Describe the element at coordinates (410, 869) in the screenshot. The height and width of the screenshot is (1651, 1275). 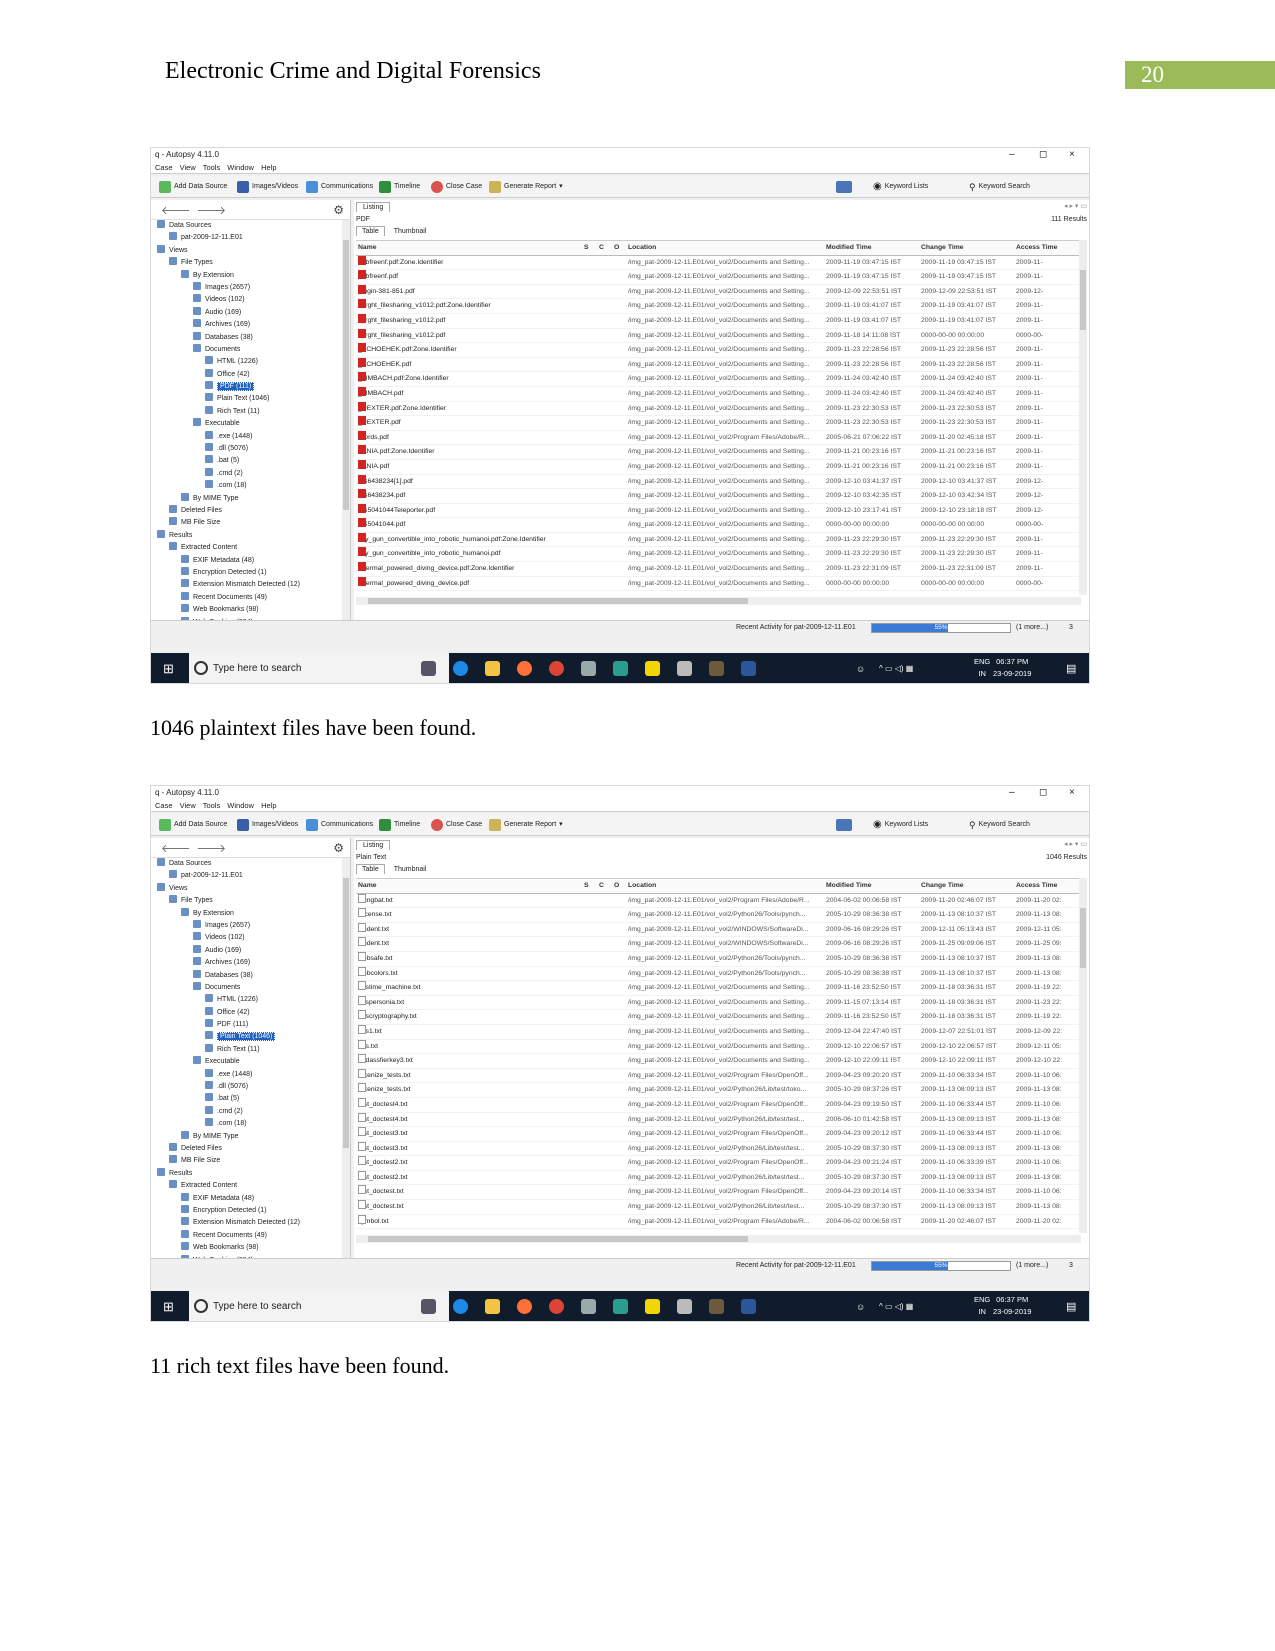
I see `tab-thumbnail: Thumbnail` at that location.